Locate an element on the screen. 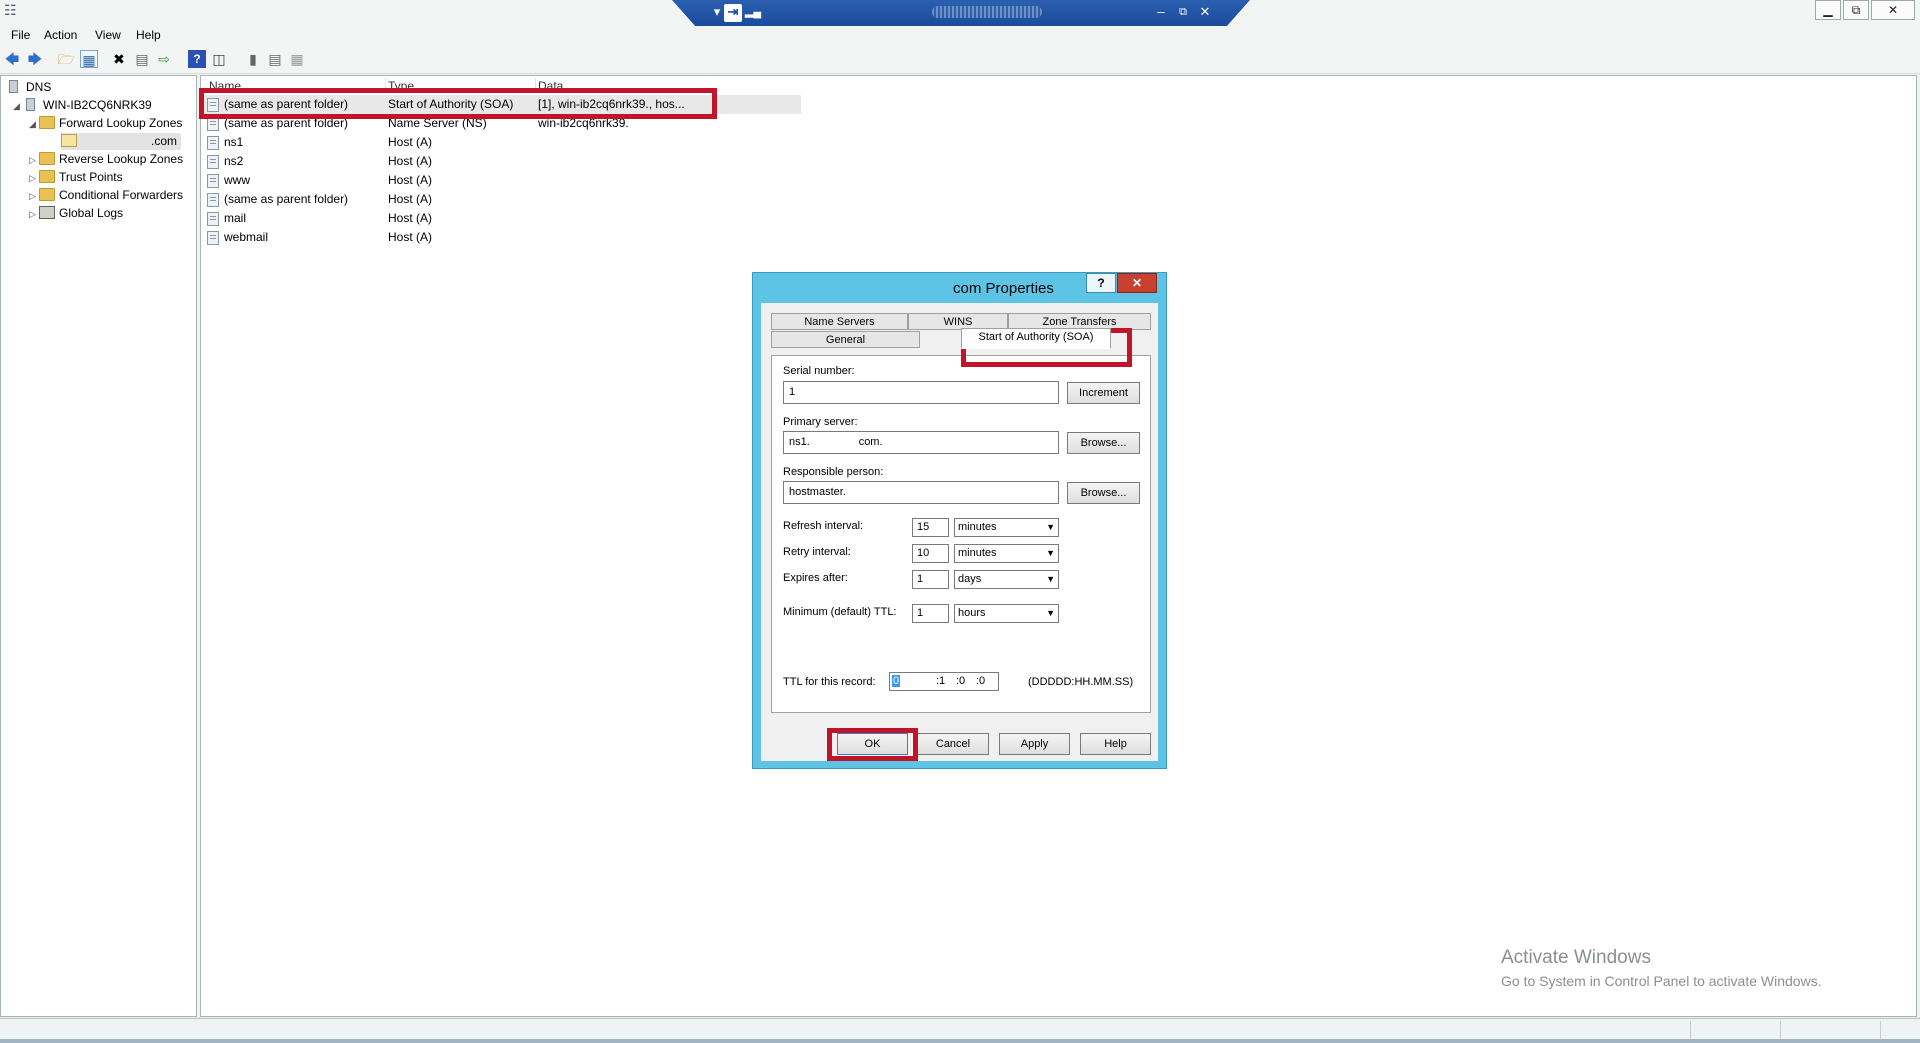  refresh-interval-label: Refresh interval: is located at coordinates (823, 526).